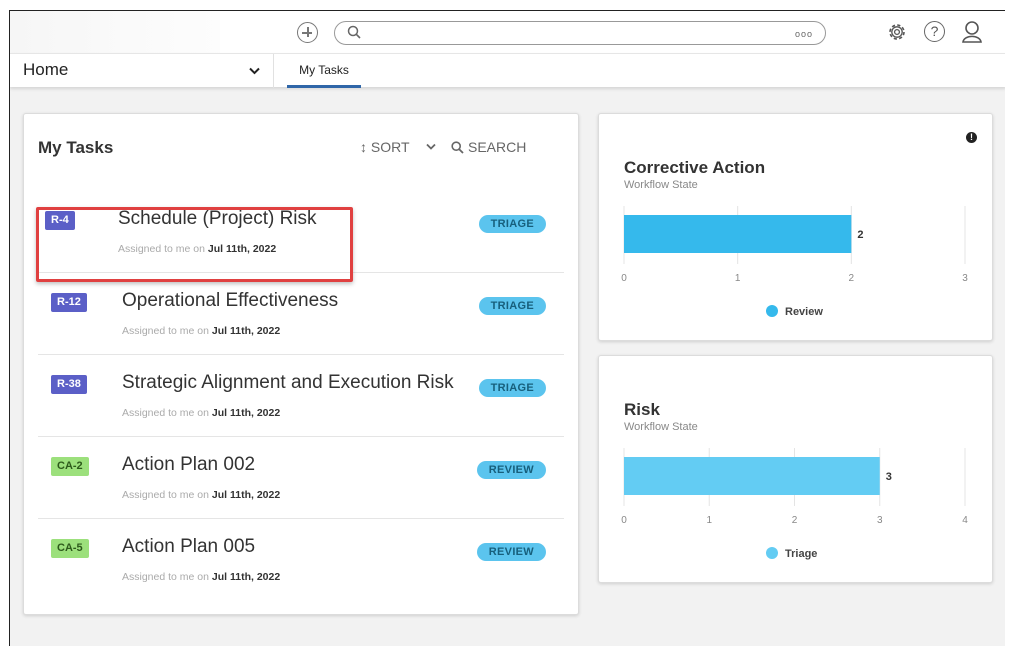 This screenshot has width=1012, height=646. What do you see at coordinates (497, 147) in the screenshot?
I see `search-button-label: SEARCH` at bounding box center [497, 147].